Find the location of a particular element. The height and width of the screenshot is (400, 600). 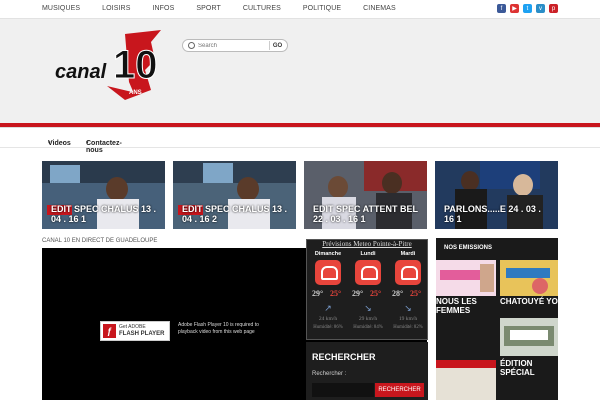

wind-icon: ↗ is located at coordinates (328, 308).